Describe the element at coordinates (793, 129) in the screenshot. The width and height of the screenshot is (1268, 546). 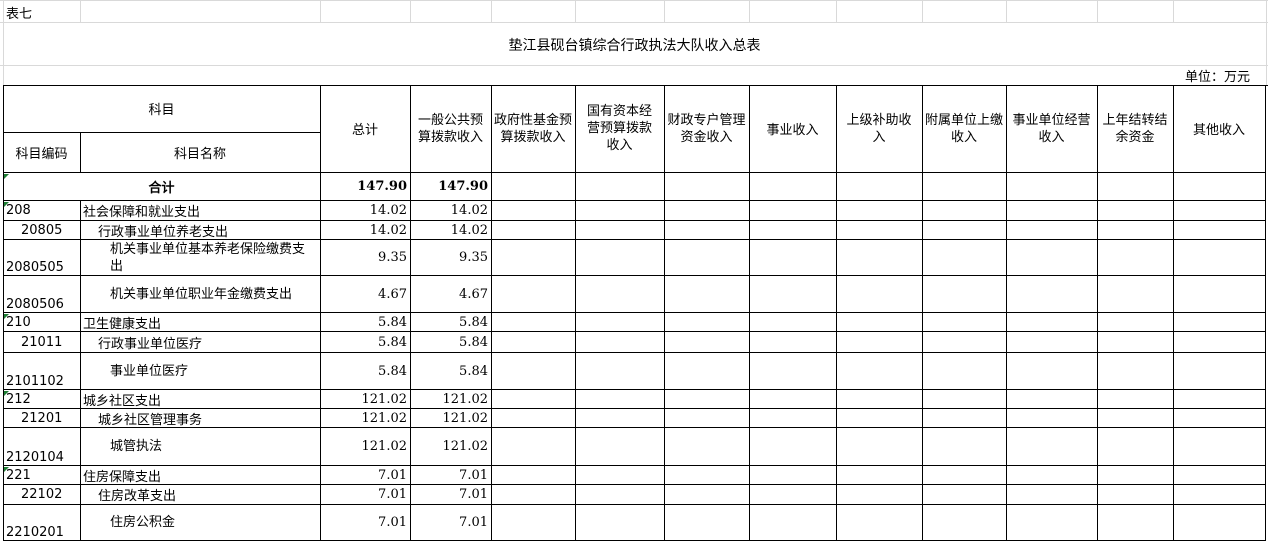
I see `business-income-header: 事业收入` at that location.